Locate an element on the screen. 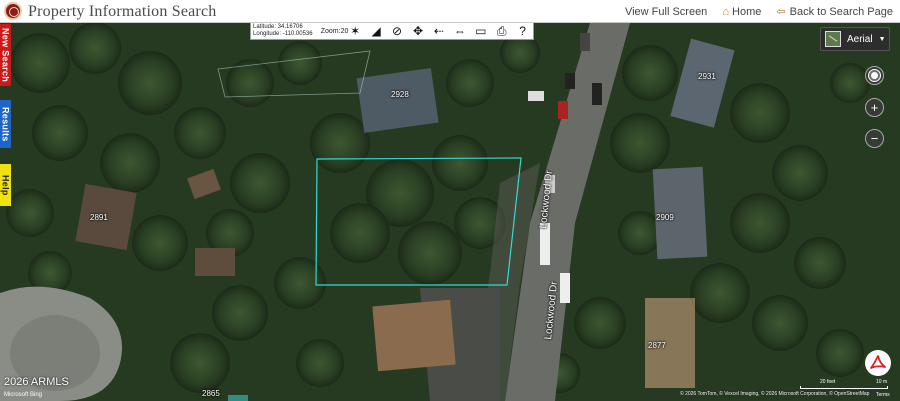 This screenshot has height=401, width=900. back-arrow-icon: ⇦ is located at coordinates (781, 12).